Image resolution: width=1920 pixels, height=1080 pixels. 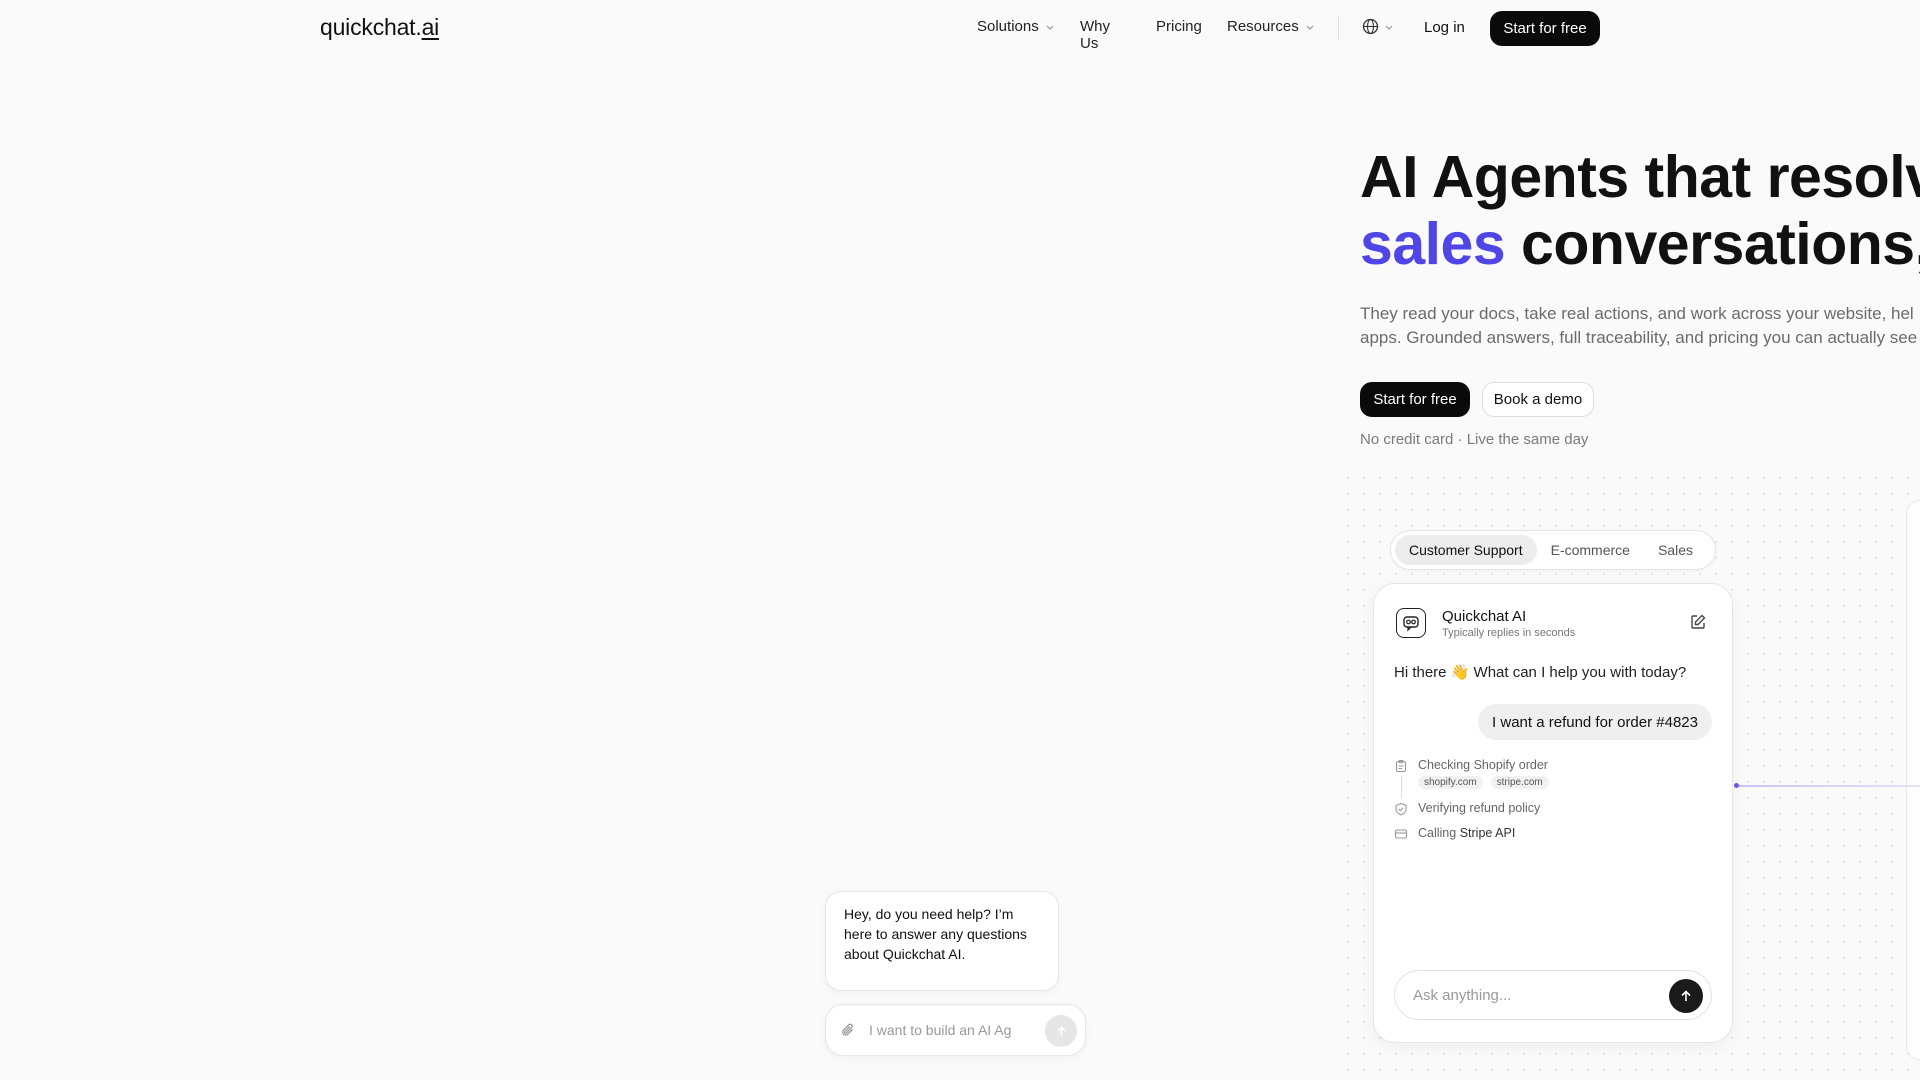 I want to click on nav-pricing: Pricing, so click(x=1179, y=26).